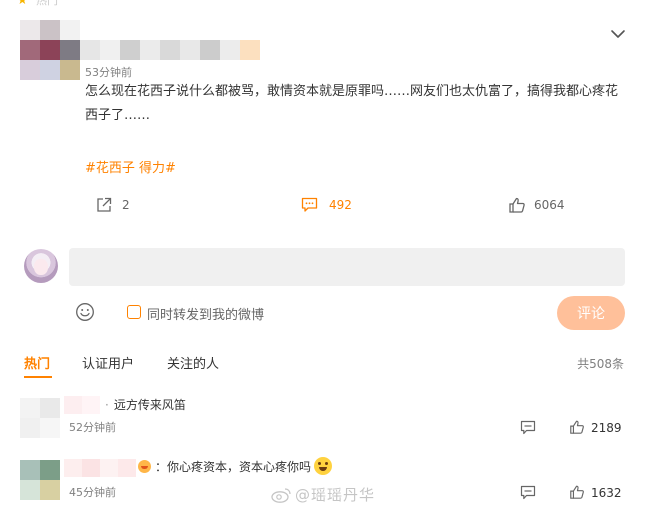 The image size is (646, 513). What do you see at coordinates (149, 405) in the screenshot?
I see `comment-text-body: 远方传来风笛` at bounding box center [149, 405].